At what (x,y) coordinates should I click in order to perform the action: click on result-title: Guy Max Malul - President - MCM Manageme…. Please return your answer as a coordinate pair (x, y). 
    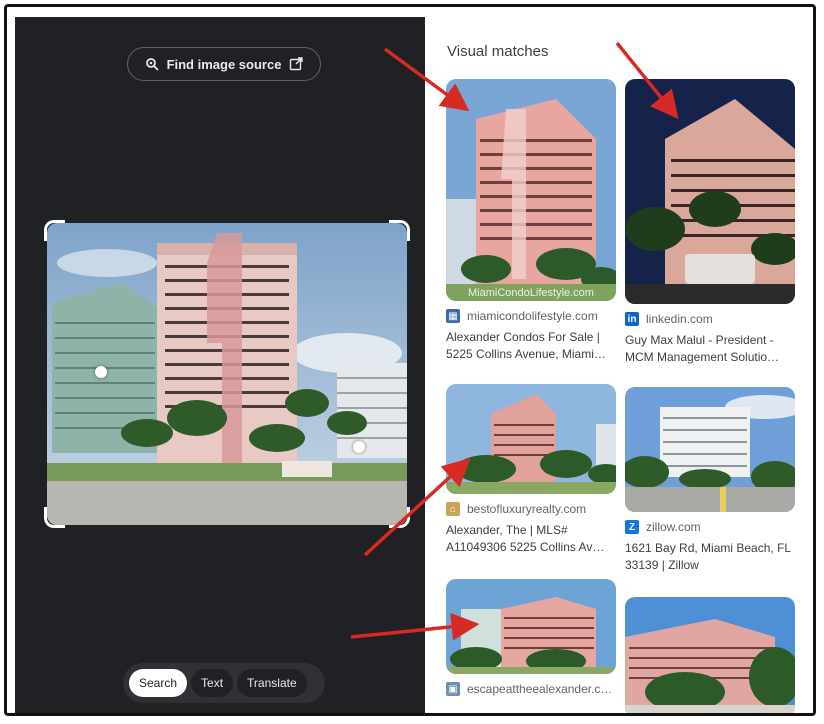
    Looking at the image, I should click on (710, 349).